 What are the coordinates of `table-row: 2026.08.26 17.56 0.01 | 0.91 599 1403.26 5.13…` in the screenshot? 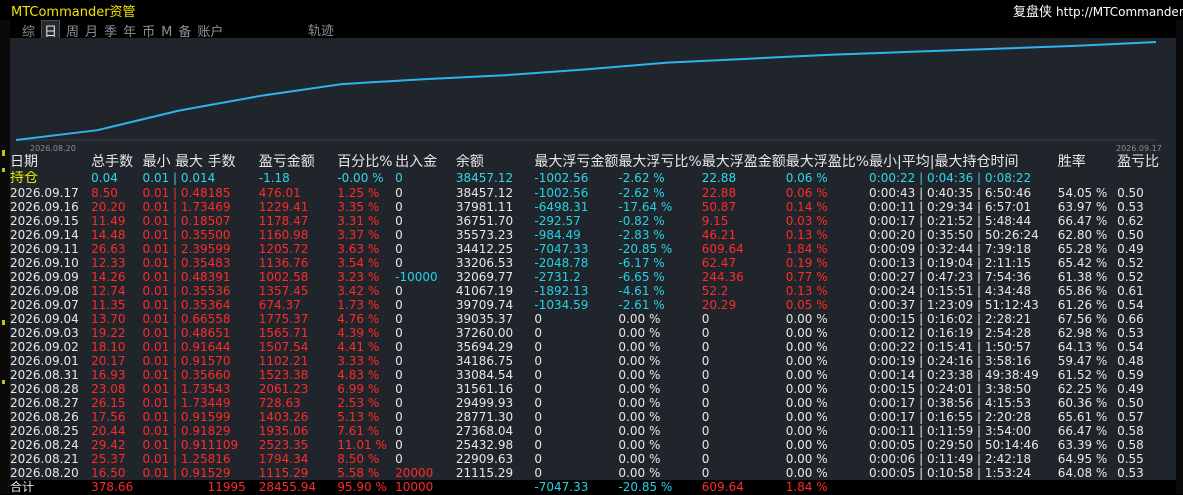 It's located at (593, 417).